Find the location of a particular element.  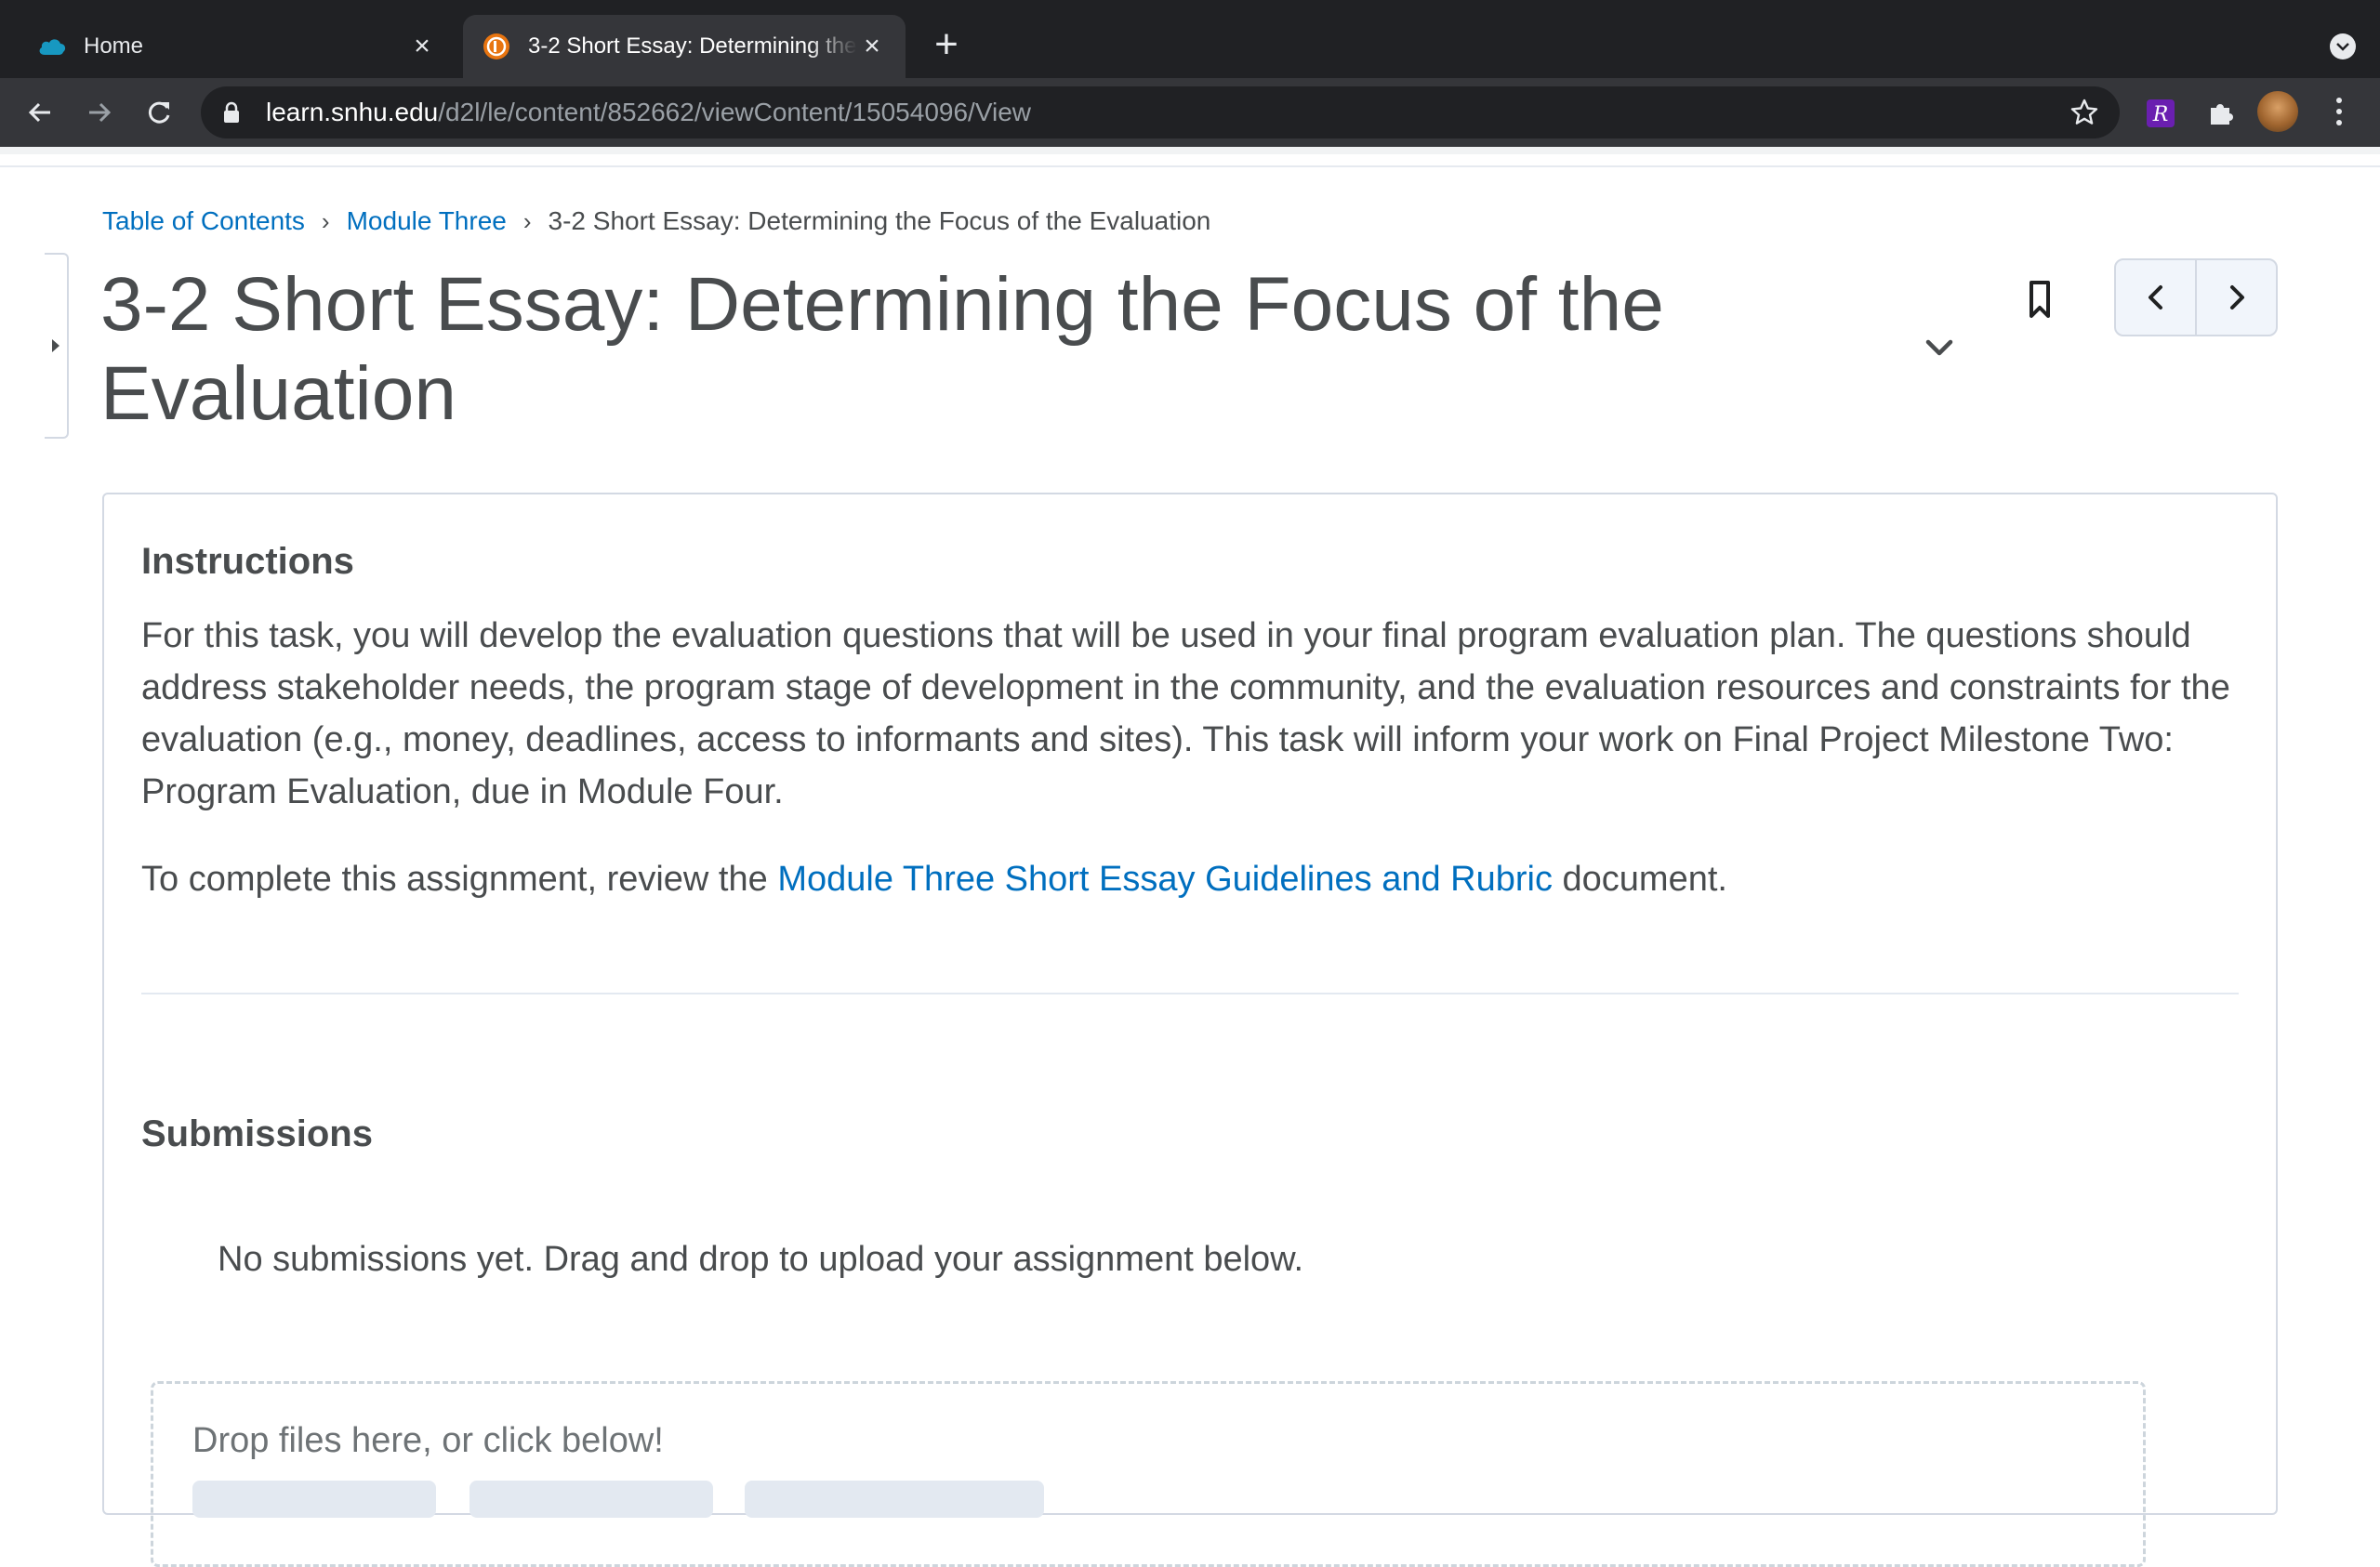

chevron-right-icon is located at coordinates (2236, 297).